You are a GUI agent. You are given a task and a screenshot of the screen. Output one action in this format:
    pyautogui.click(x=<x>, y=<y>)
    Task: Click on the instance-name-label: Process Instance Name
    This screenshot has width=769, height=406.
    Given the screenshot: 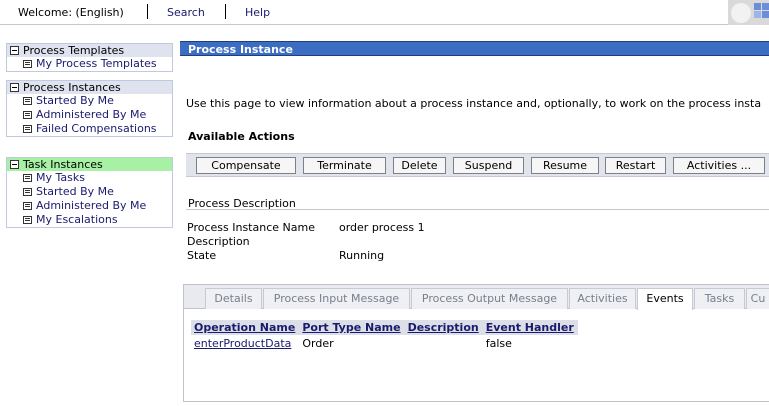 What is the action you would take?
    pyautogui.click(x=251, y=227)
    